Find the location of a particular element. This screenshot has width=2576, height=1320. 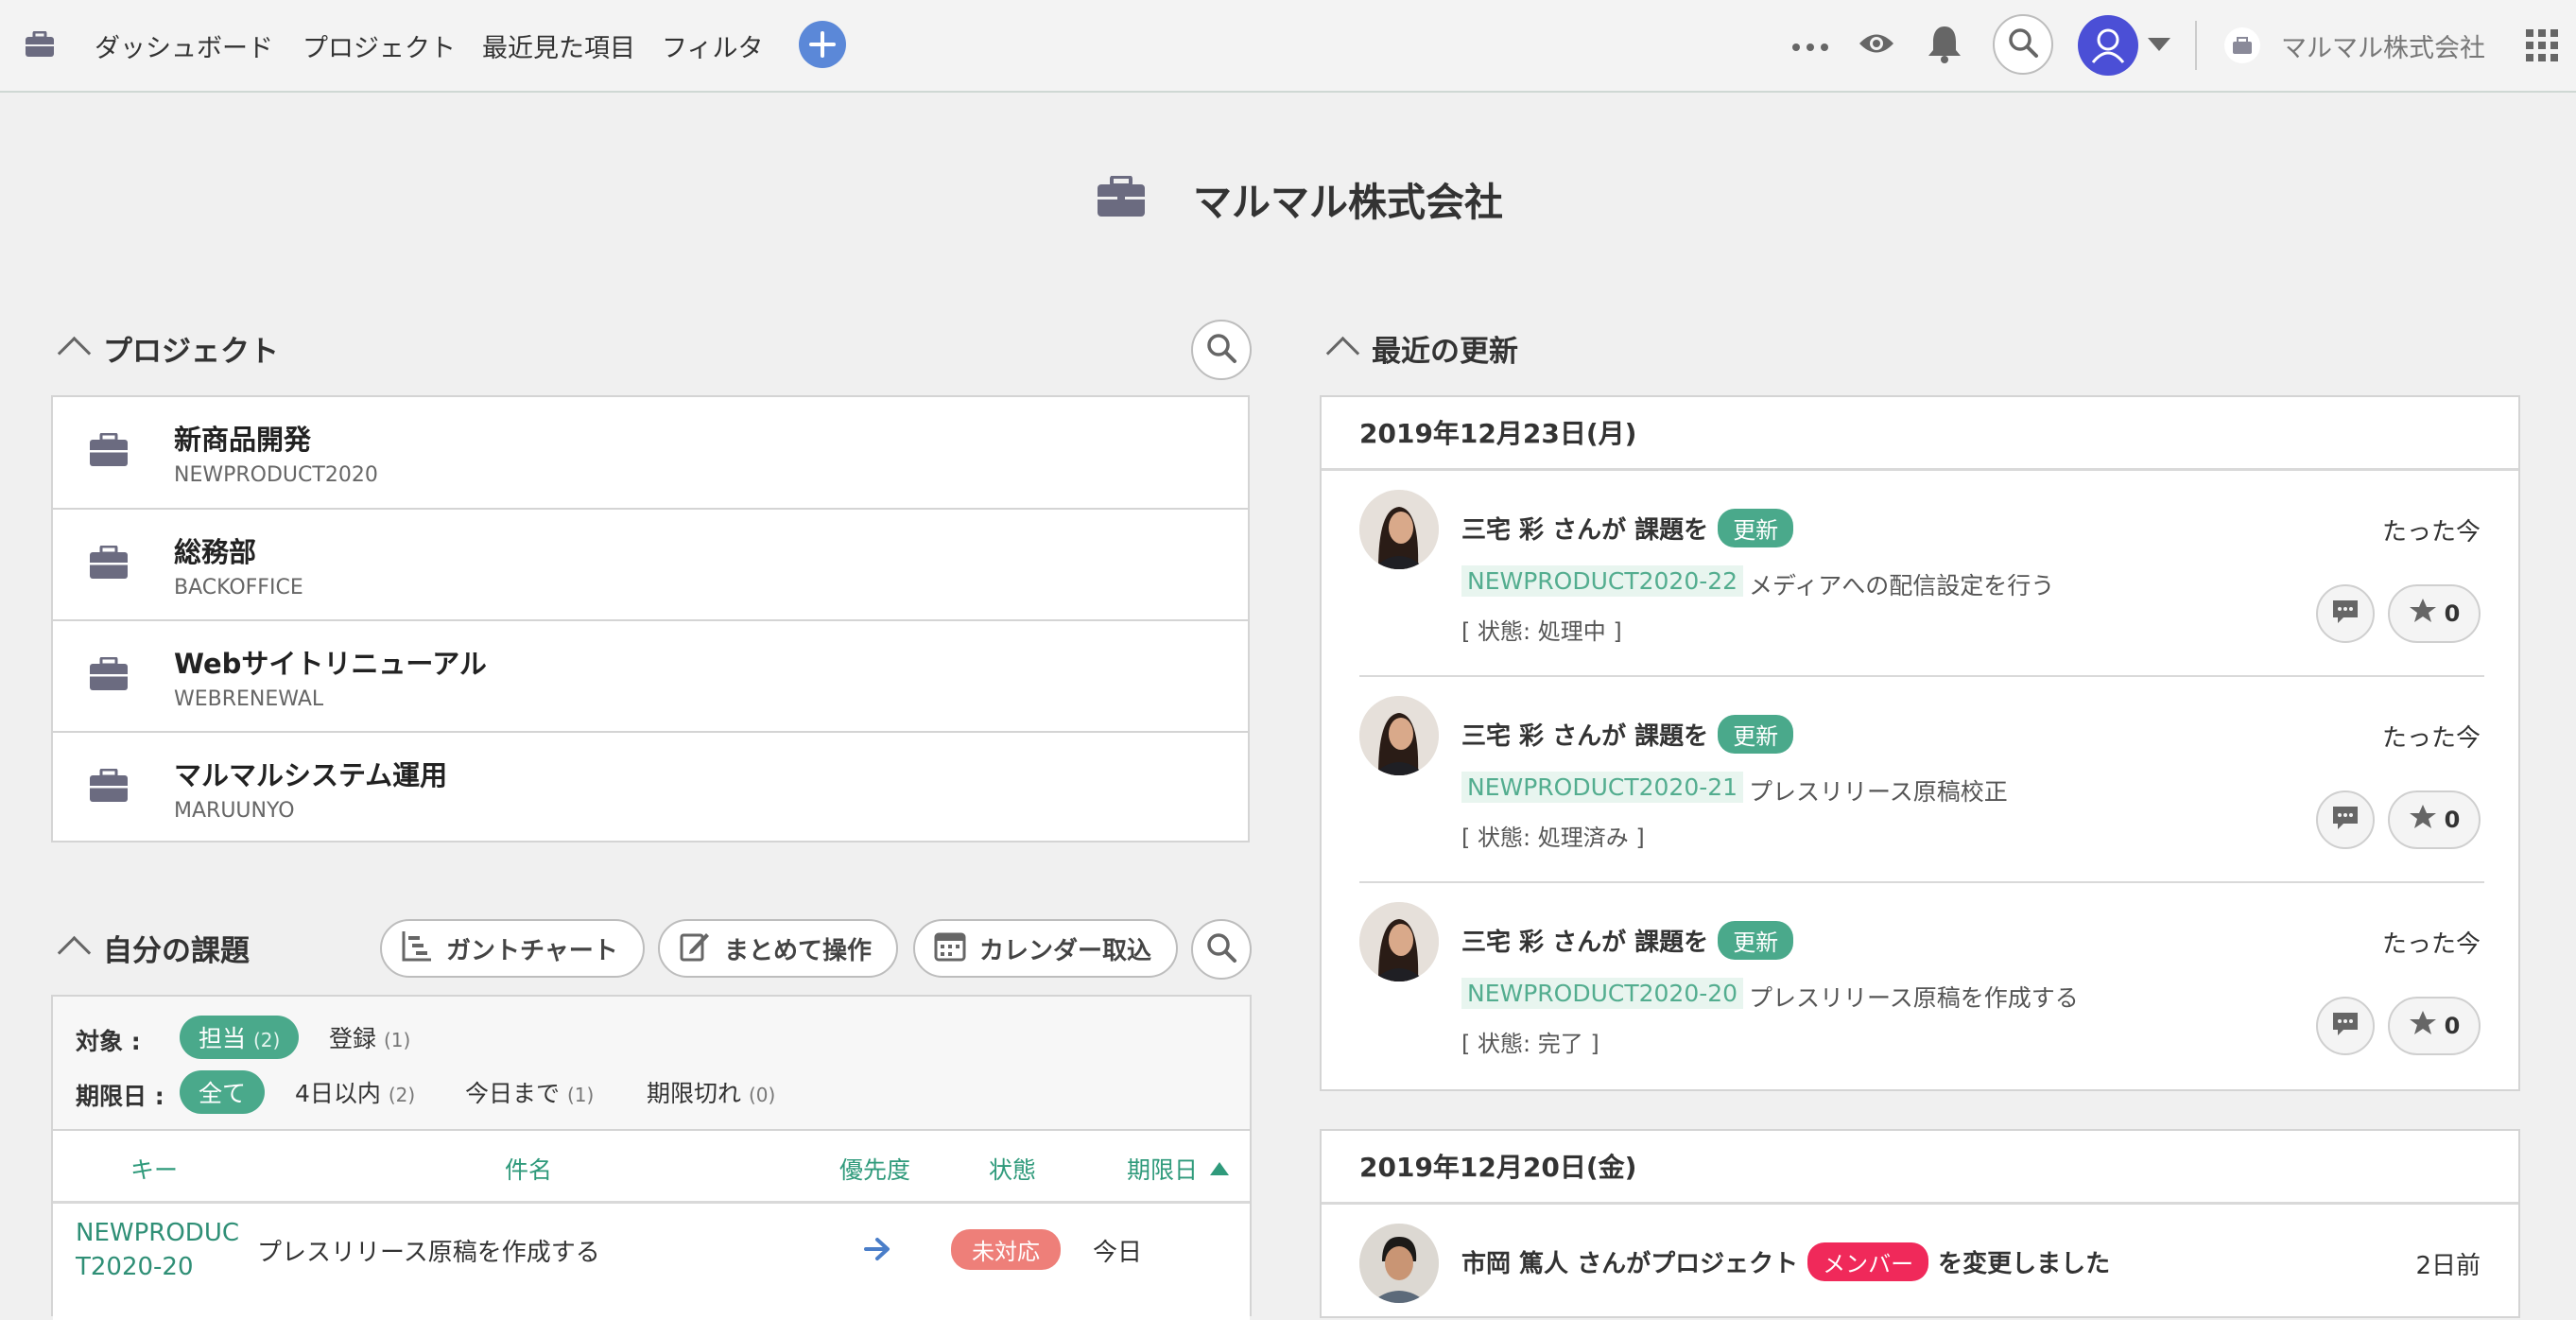

calendar-import-button: カレンダー取込 is located at coordinates (1045, 948).